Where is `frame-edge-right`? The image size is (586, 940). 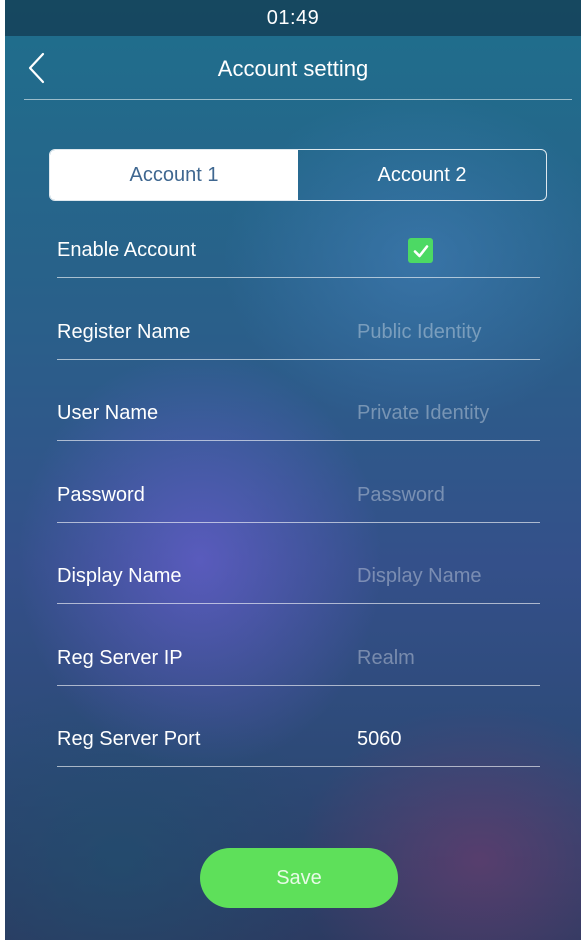 frame-edge-right is located at coordinates (583, 470).